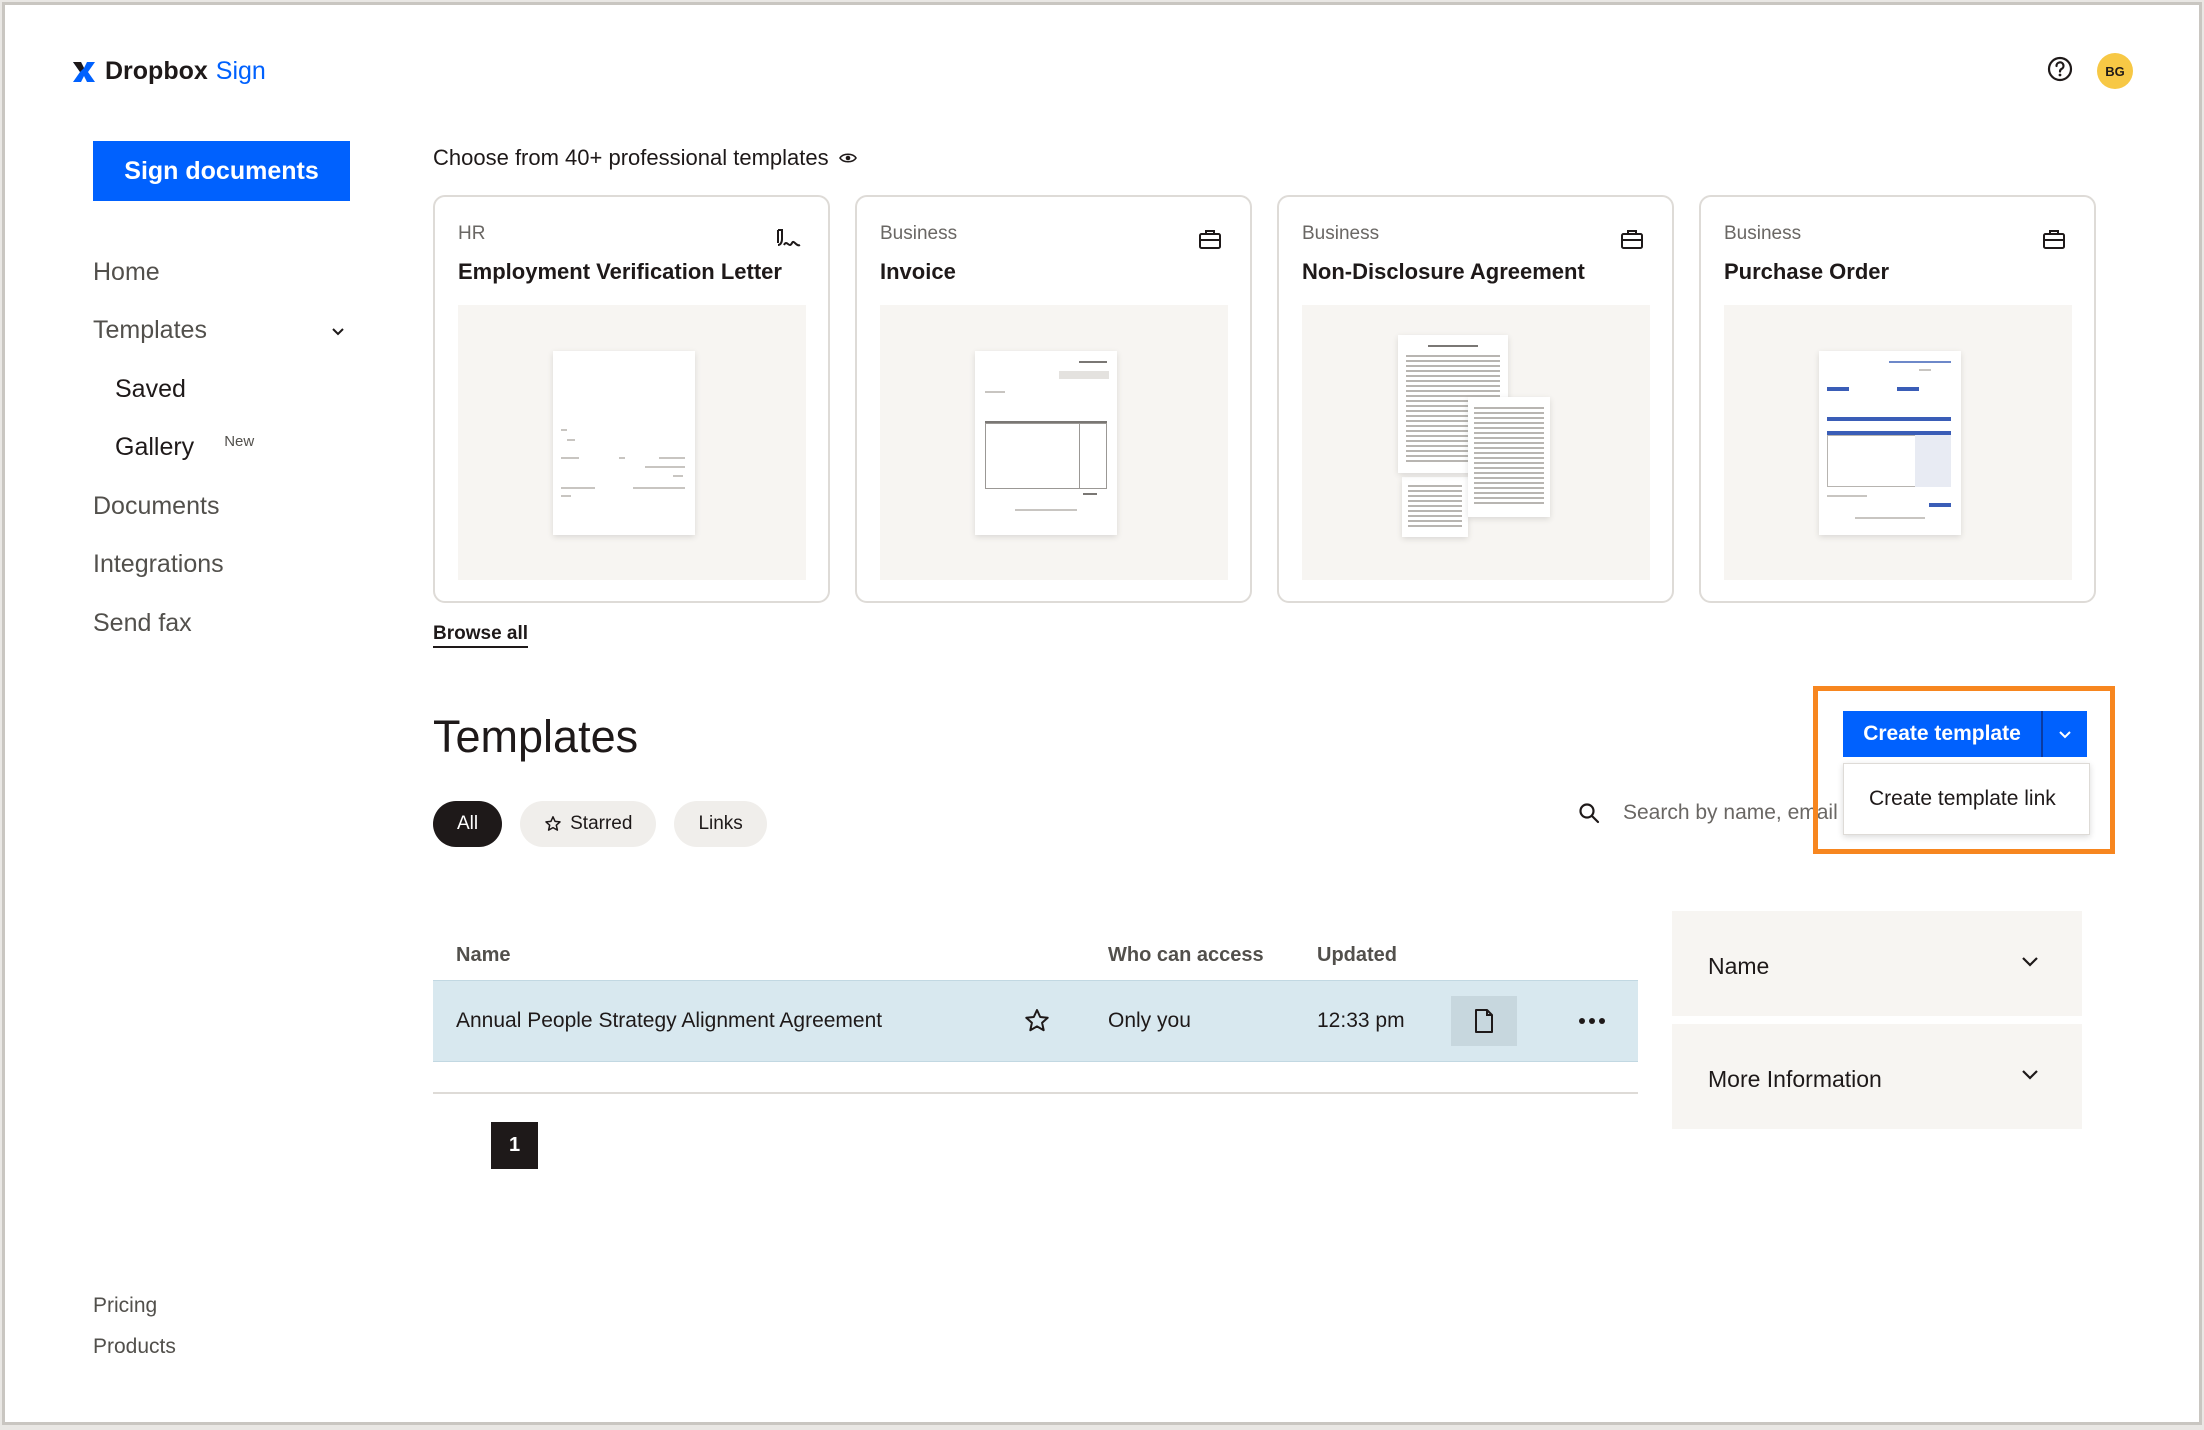 This screenshot has height=1430, width=2204. I want to click on access-value: Only you, so click(1149, 1020).